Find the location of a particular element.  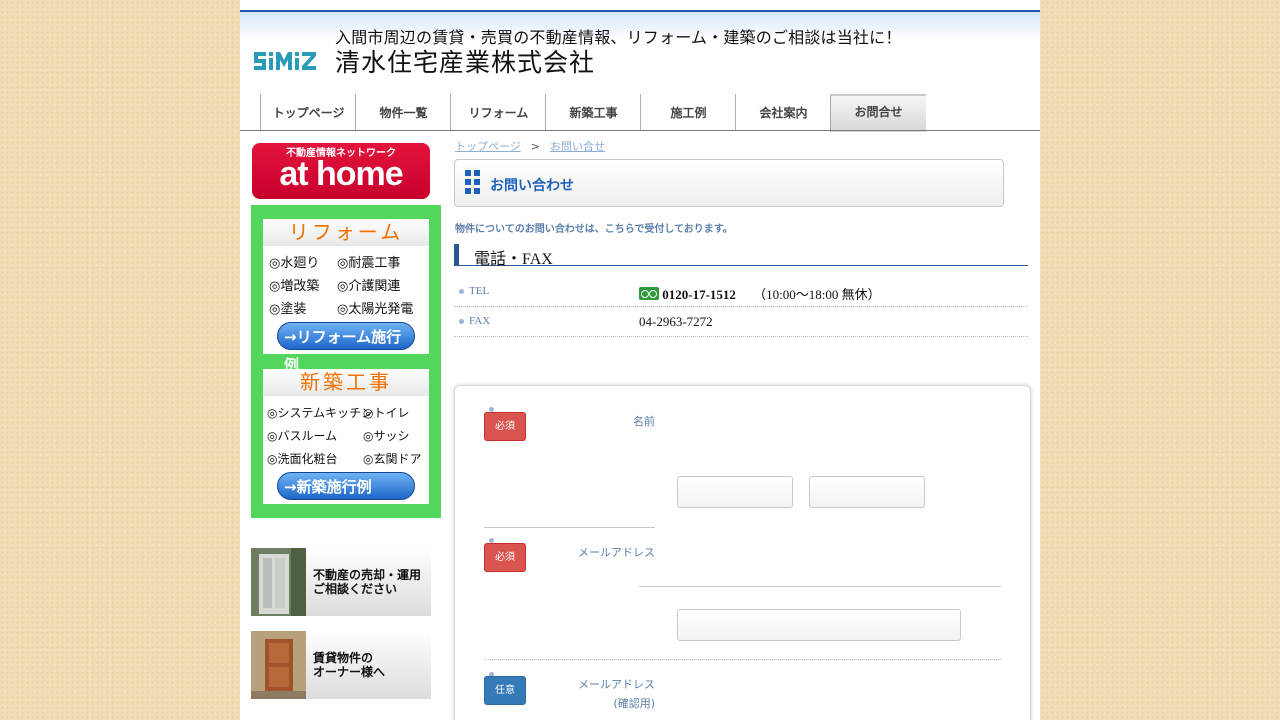

nav-properties: 物件一覧 is located at coordinates (403, 112).